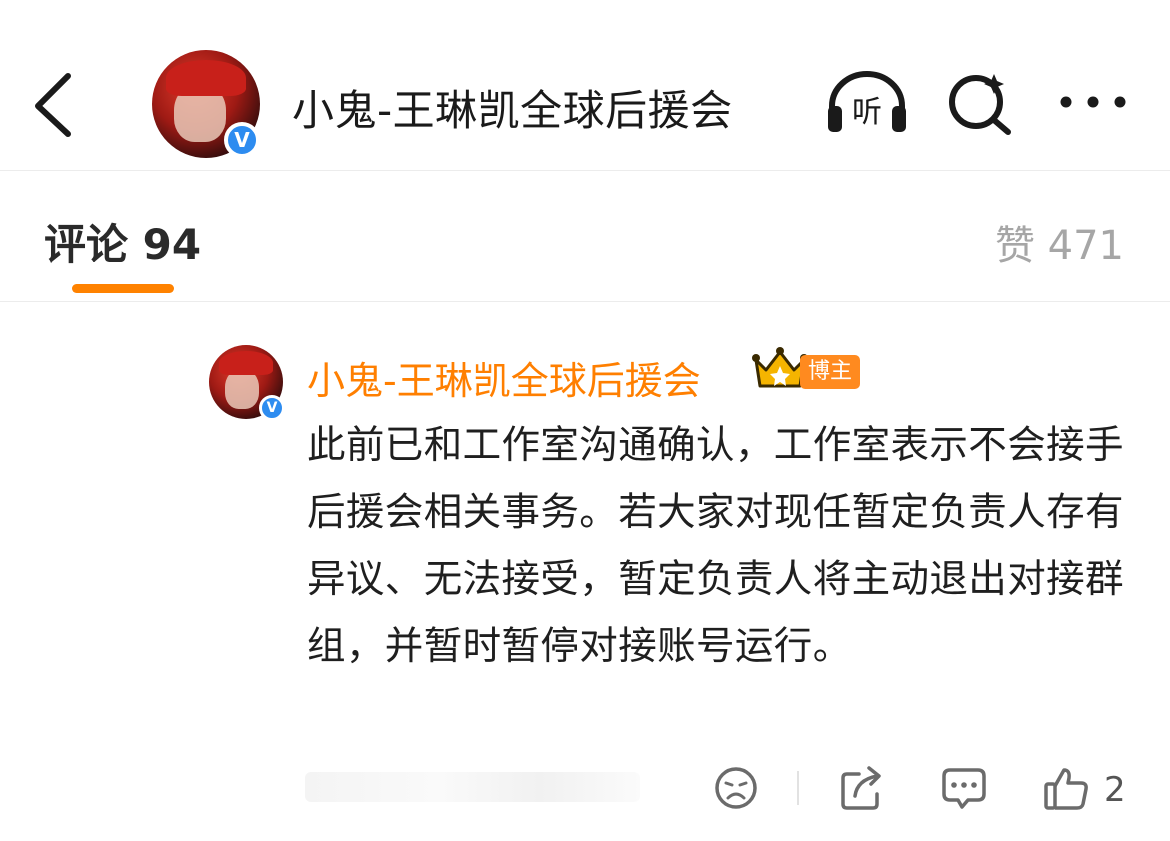 The height and width of the screenshot is (841, 1170). I want to click on emoji-reaction-button, so click(736, 788).